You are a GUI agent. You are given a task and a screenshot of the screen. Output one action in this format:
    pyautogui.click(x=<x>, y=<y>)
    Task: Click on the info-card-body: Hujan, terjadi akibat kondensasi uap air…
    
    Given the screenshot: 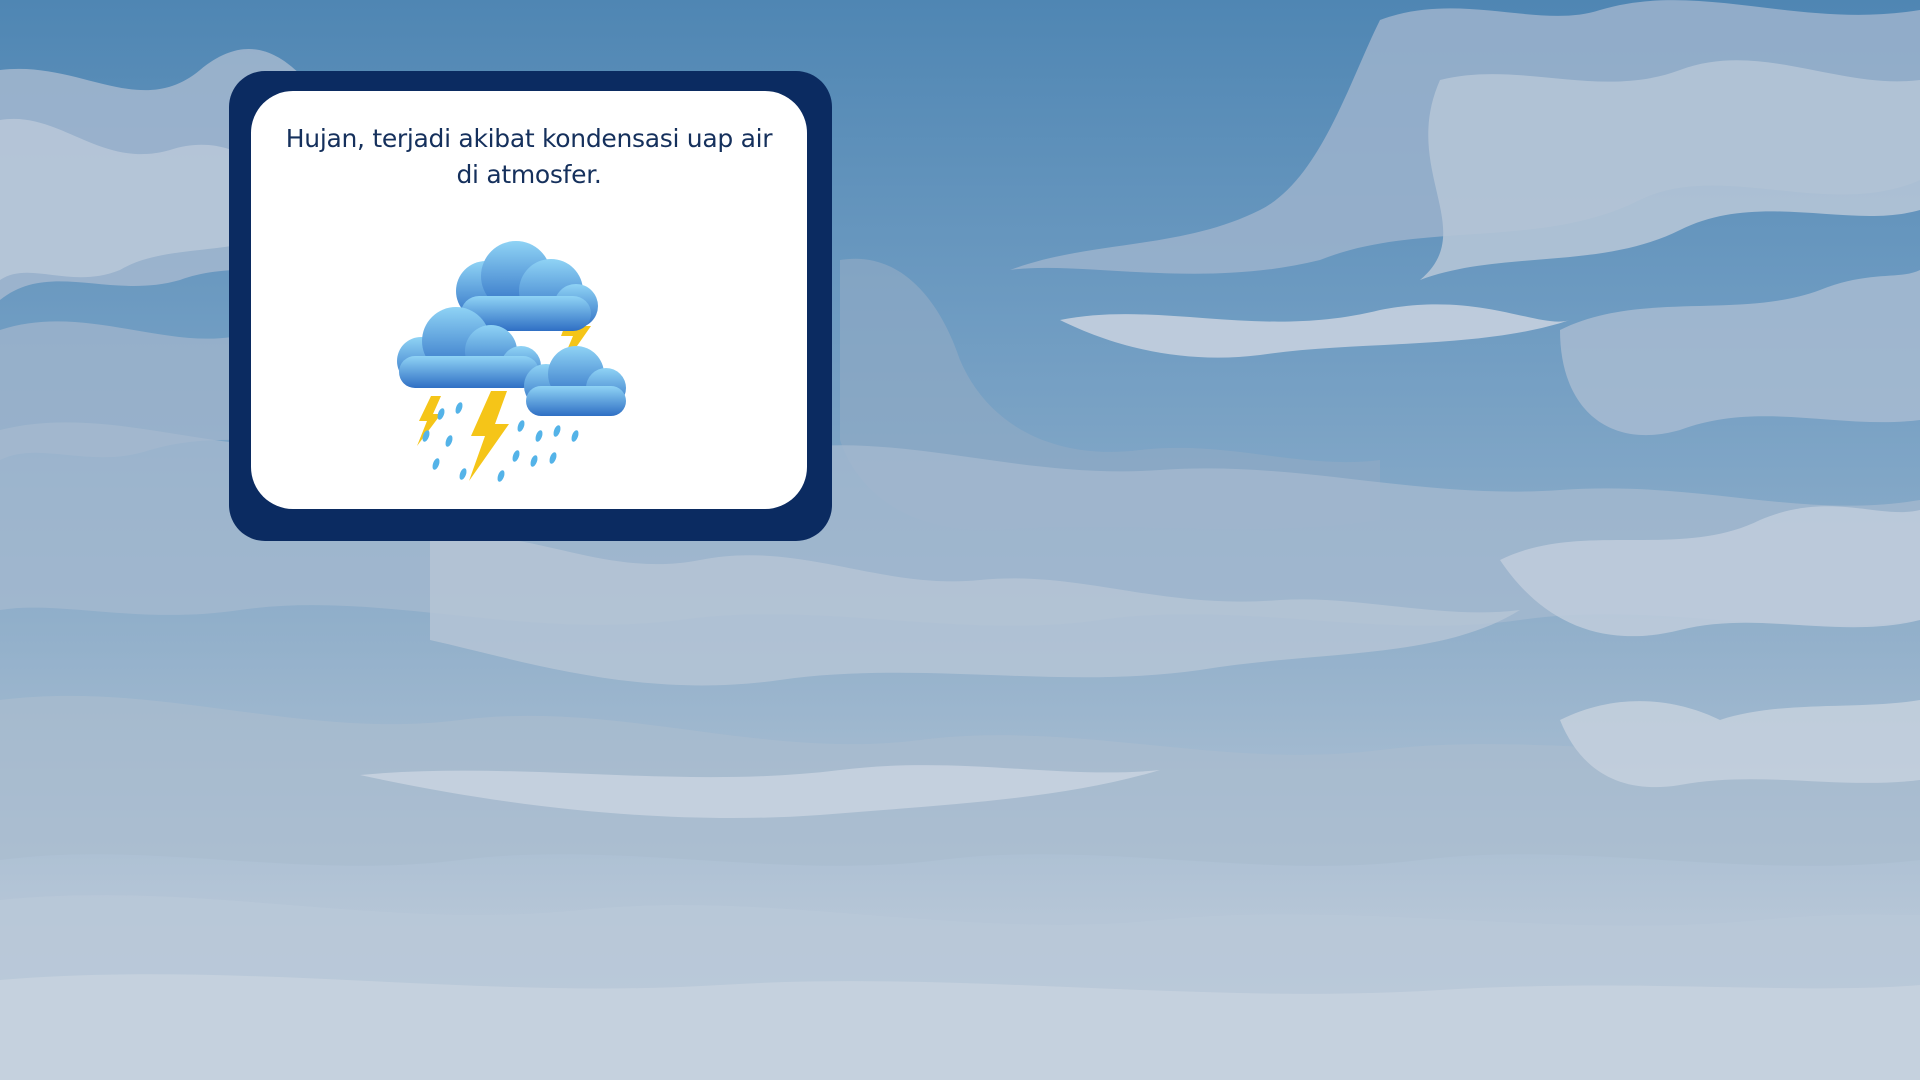 What is the action you would take?
    pyautogui.click(x=529, y=300)
    